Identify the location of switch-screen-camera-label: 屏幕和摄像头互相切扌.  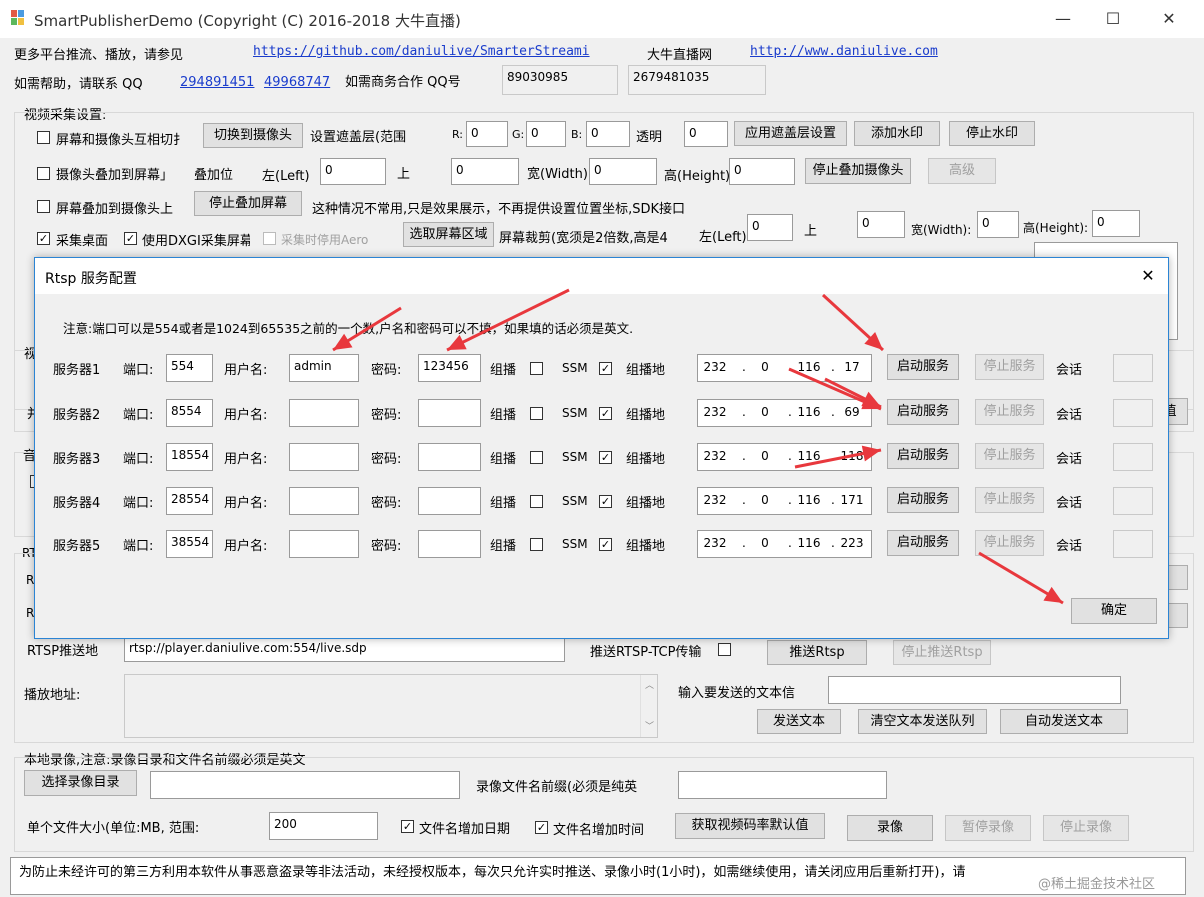
(121, 140).